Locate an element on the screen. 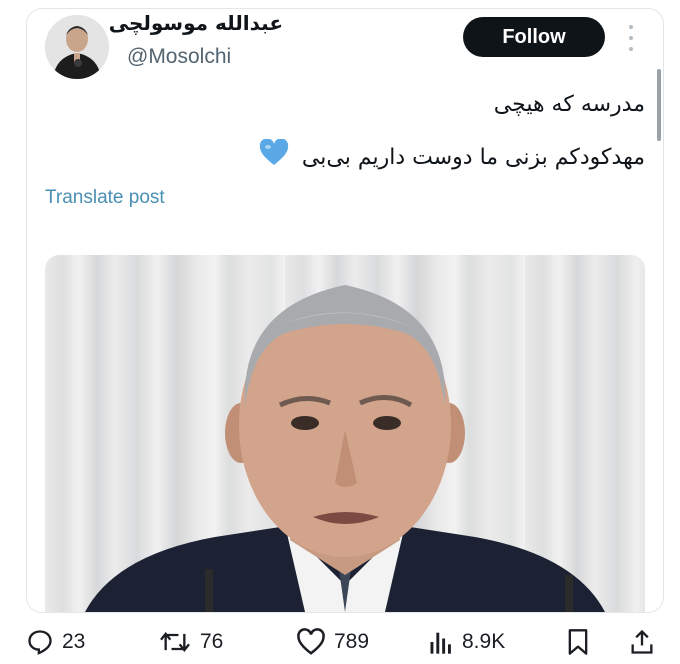 The image size is (680, 664). share-icon is located at coordinates (642, 641).